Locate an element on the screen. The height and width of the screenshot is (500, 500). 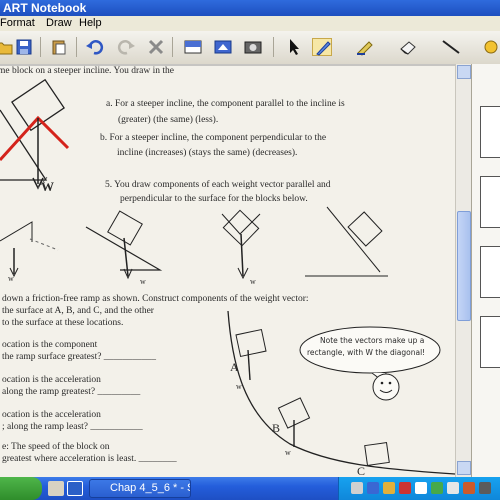
toolbar is located at coordinates (250, 48).